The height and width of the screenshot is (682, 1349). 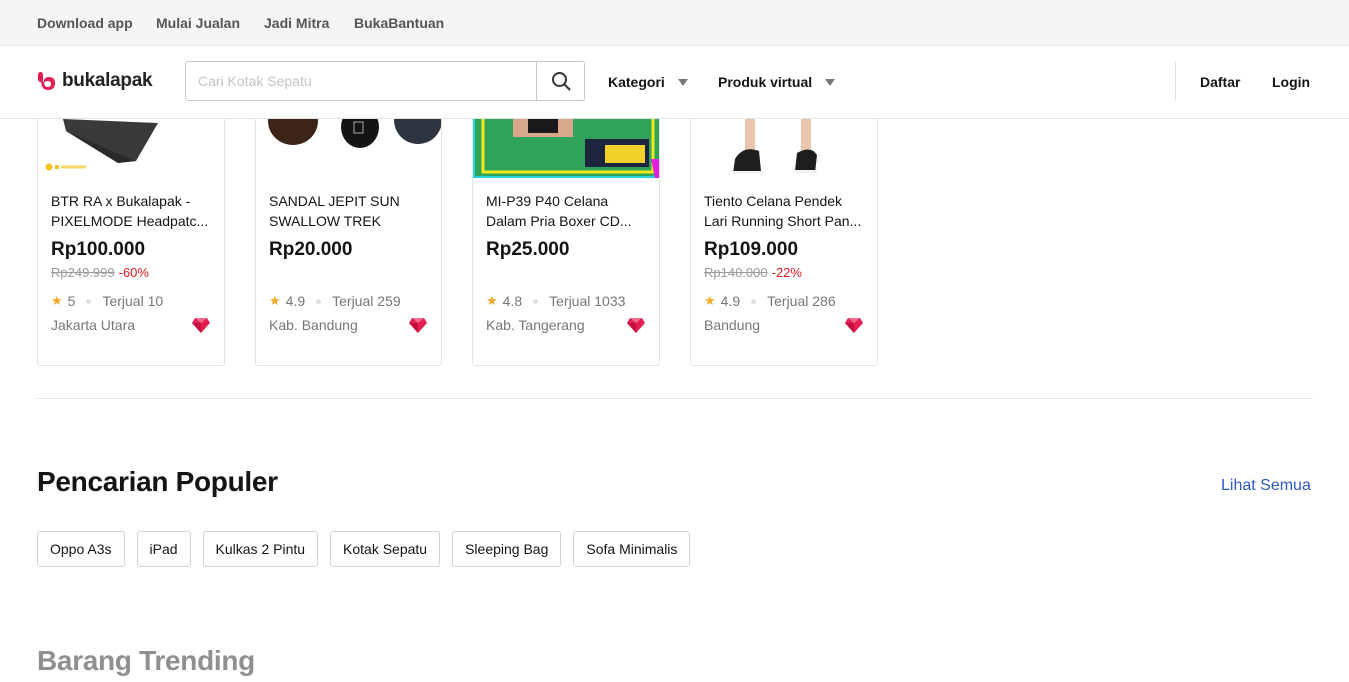 What do you see at coordinates (260, 549) in the screenshot?
I see `search-chip-kulkas-2-pintu: Kulkas 2 Pintu` at bounding box center [260, 549].